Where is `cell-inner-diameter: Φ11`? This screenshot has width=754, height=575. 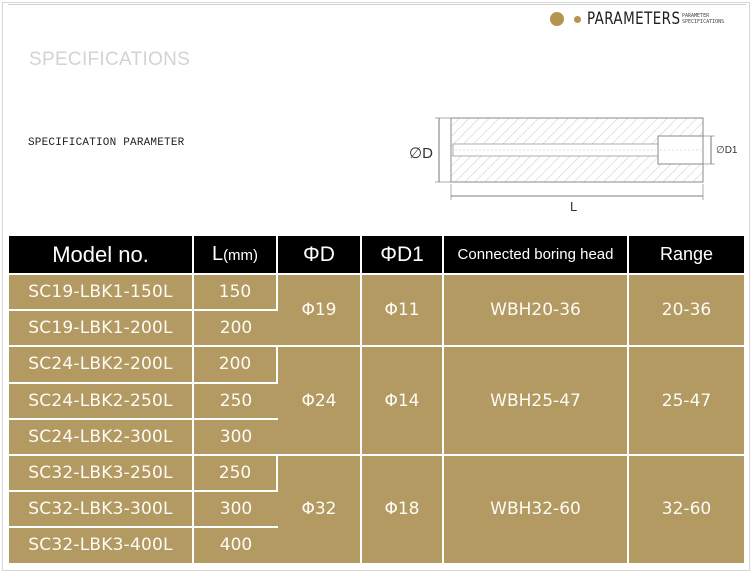
cell-inner-diameter: Φ11 is located at coordinates (403, 309).